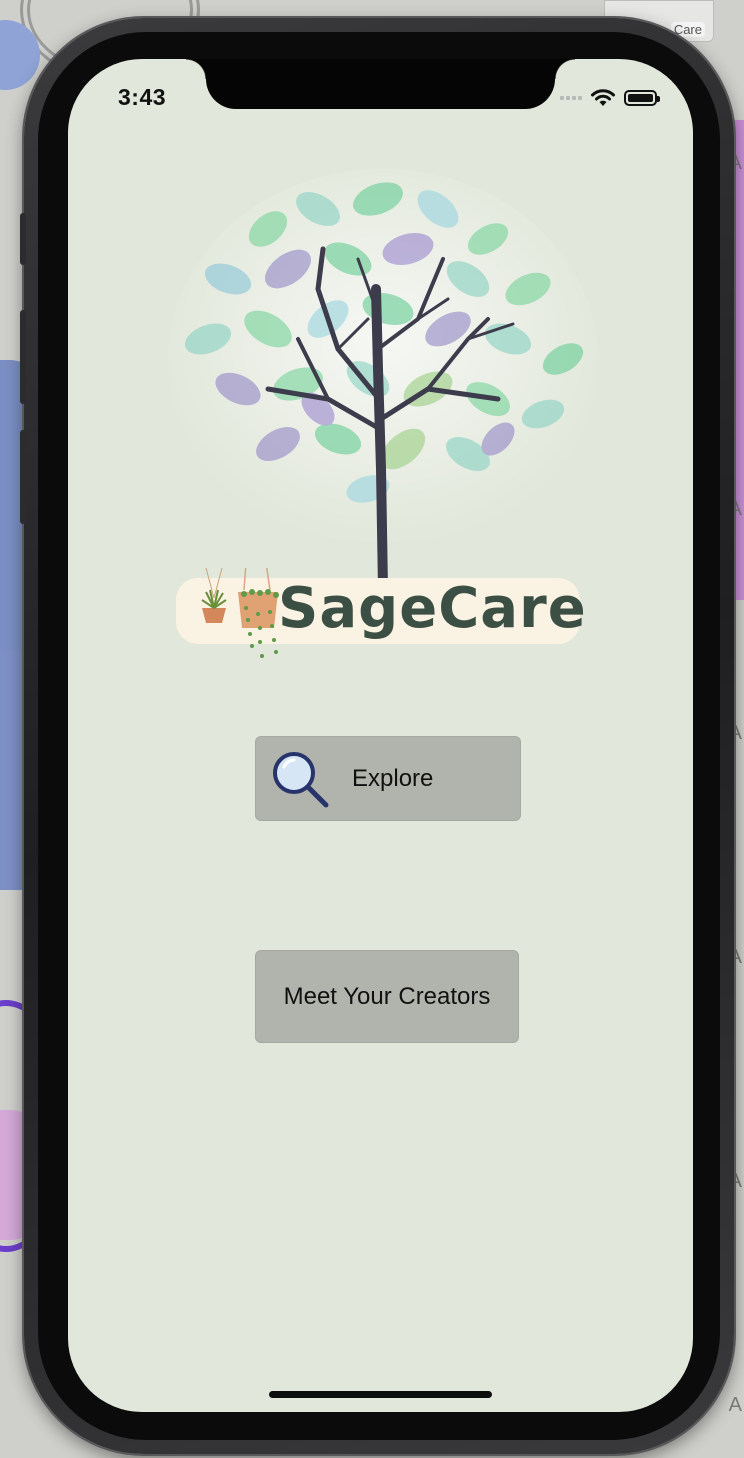 The image size is (744, 1458). What do you see at coordinates (301, 780) in the screenshot?
I see `magnifying-glass-icon` at bounding box center [301, 780].